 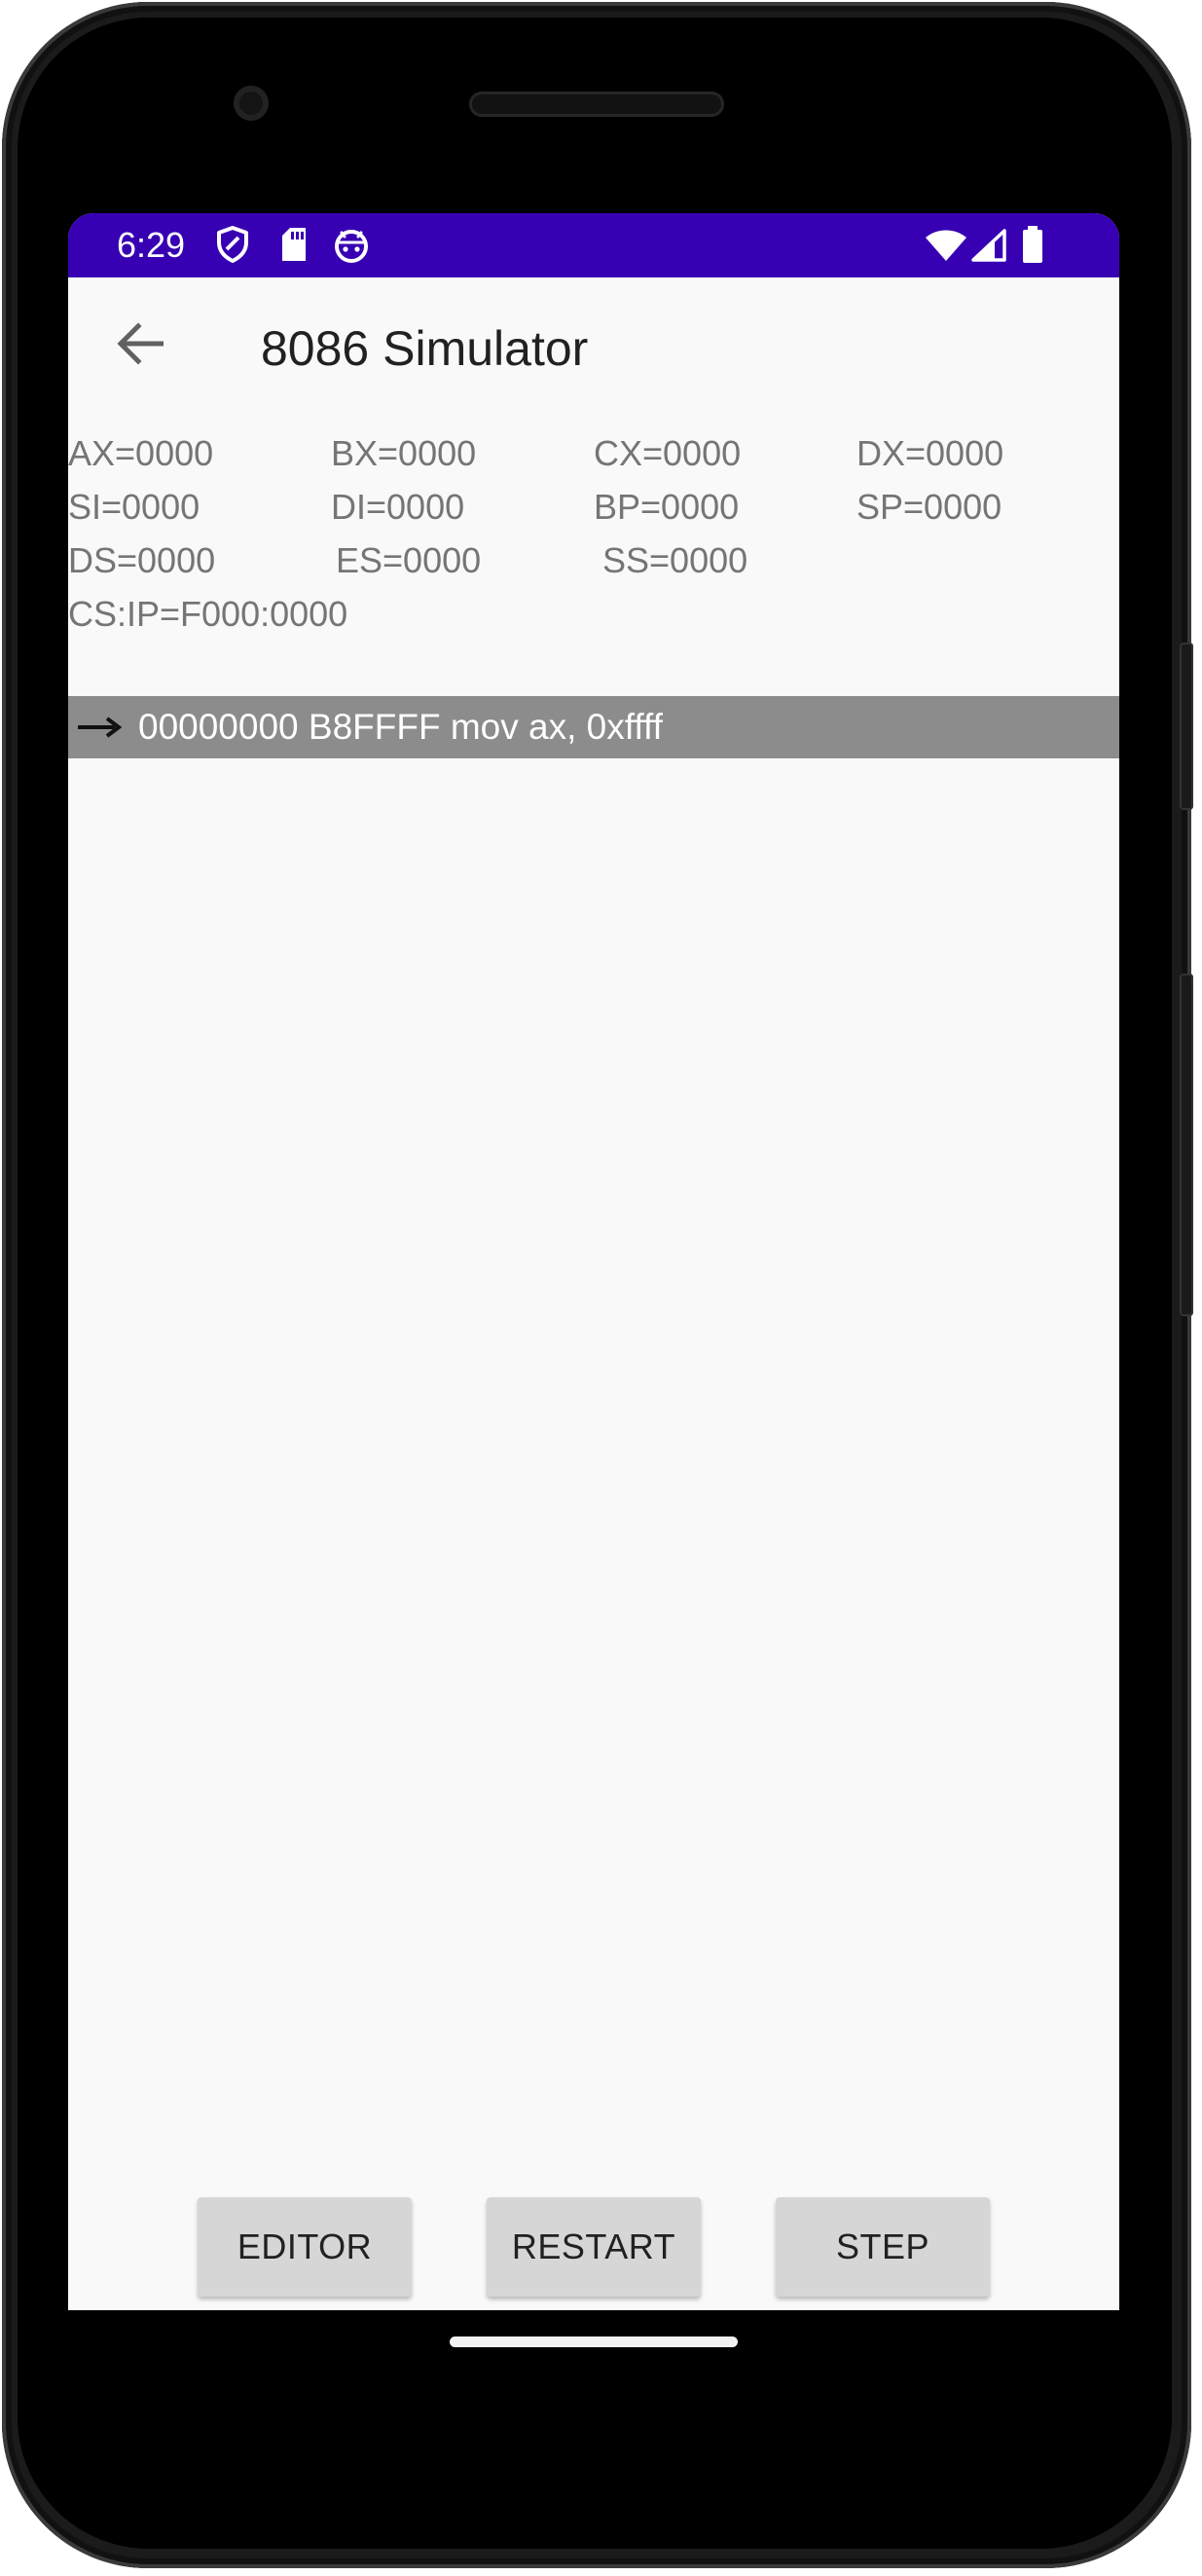 I want to click on register-bx: BX=0000, so click(x=404, y=453).